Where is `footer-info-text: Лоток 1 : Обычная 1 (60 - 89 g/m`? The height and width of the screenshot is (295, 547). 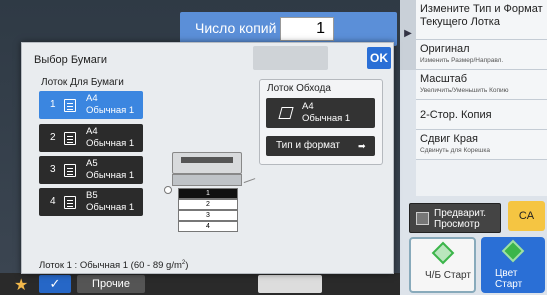
footer-info-text: Лоток 1 : Обычная 1 (60 - 89 g/m is located at coordinates (110, 266).